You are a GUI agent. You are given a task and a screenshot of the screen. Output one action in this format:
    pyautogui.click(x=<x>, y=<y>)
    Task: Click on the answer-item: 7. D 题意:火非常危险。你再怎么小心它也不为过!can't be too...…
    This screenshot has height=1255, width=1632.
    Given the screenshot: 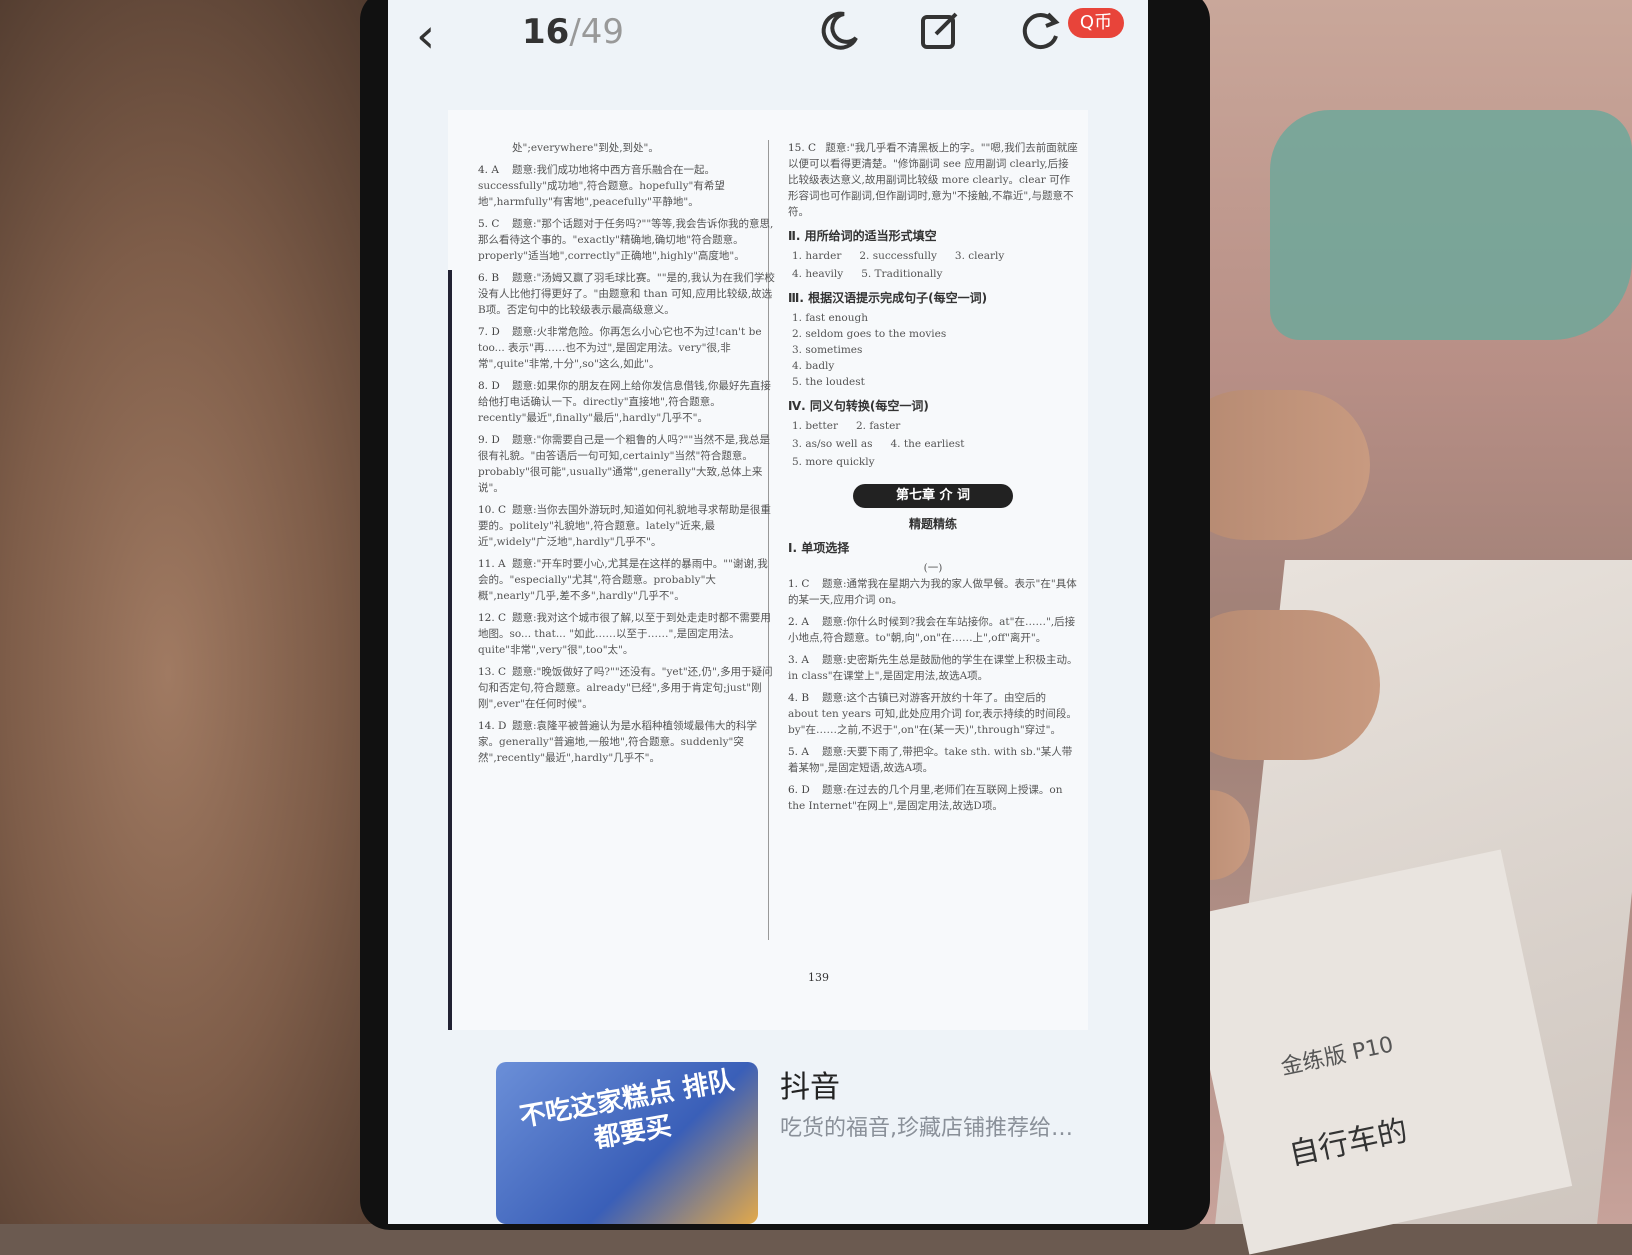 What is the action you would take?
    pyautogui.click(x=628, y=348)
    